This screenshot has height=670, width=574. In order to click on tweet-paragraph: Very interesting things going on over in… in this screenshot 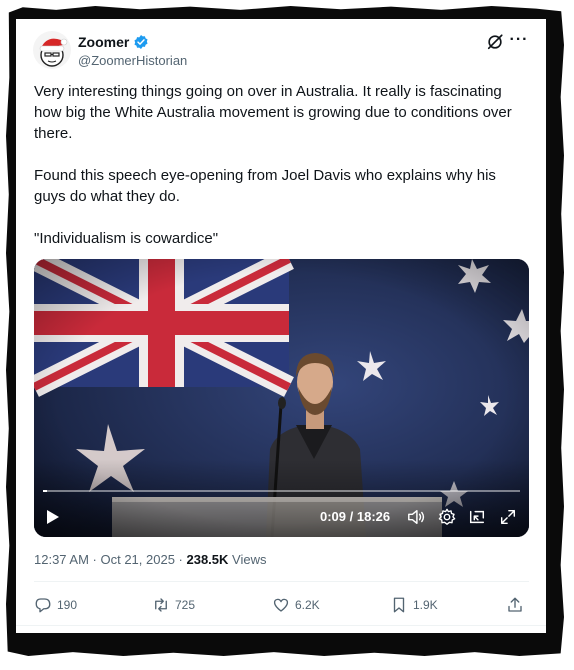, I will do `click(273, 112)`.